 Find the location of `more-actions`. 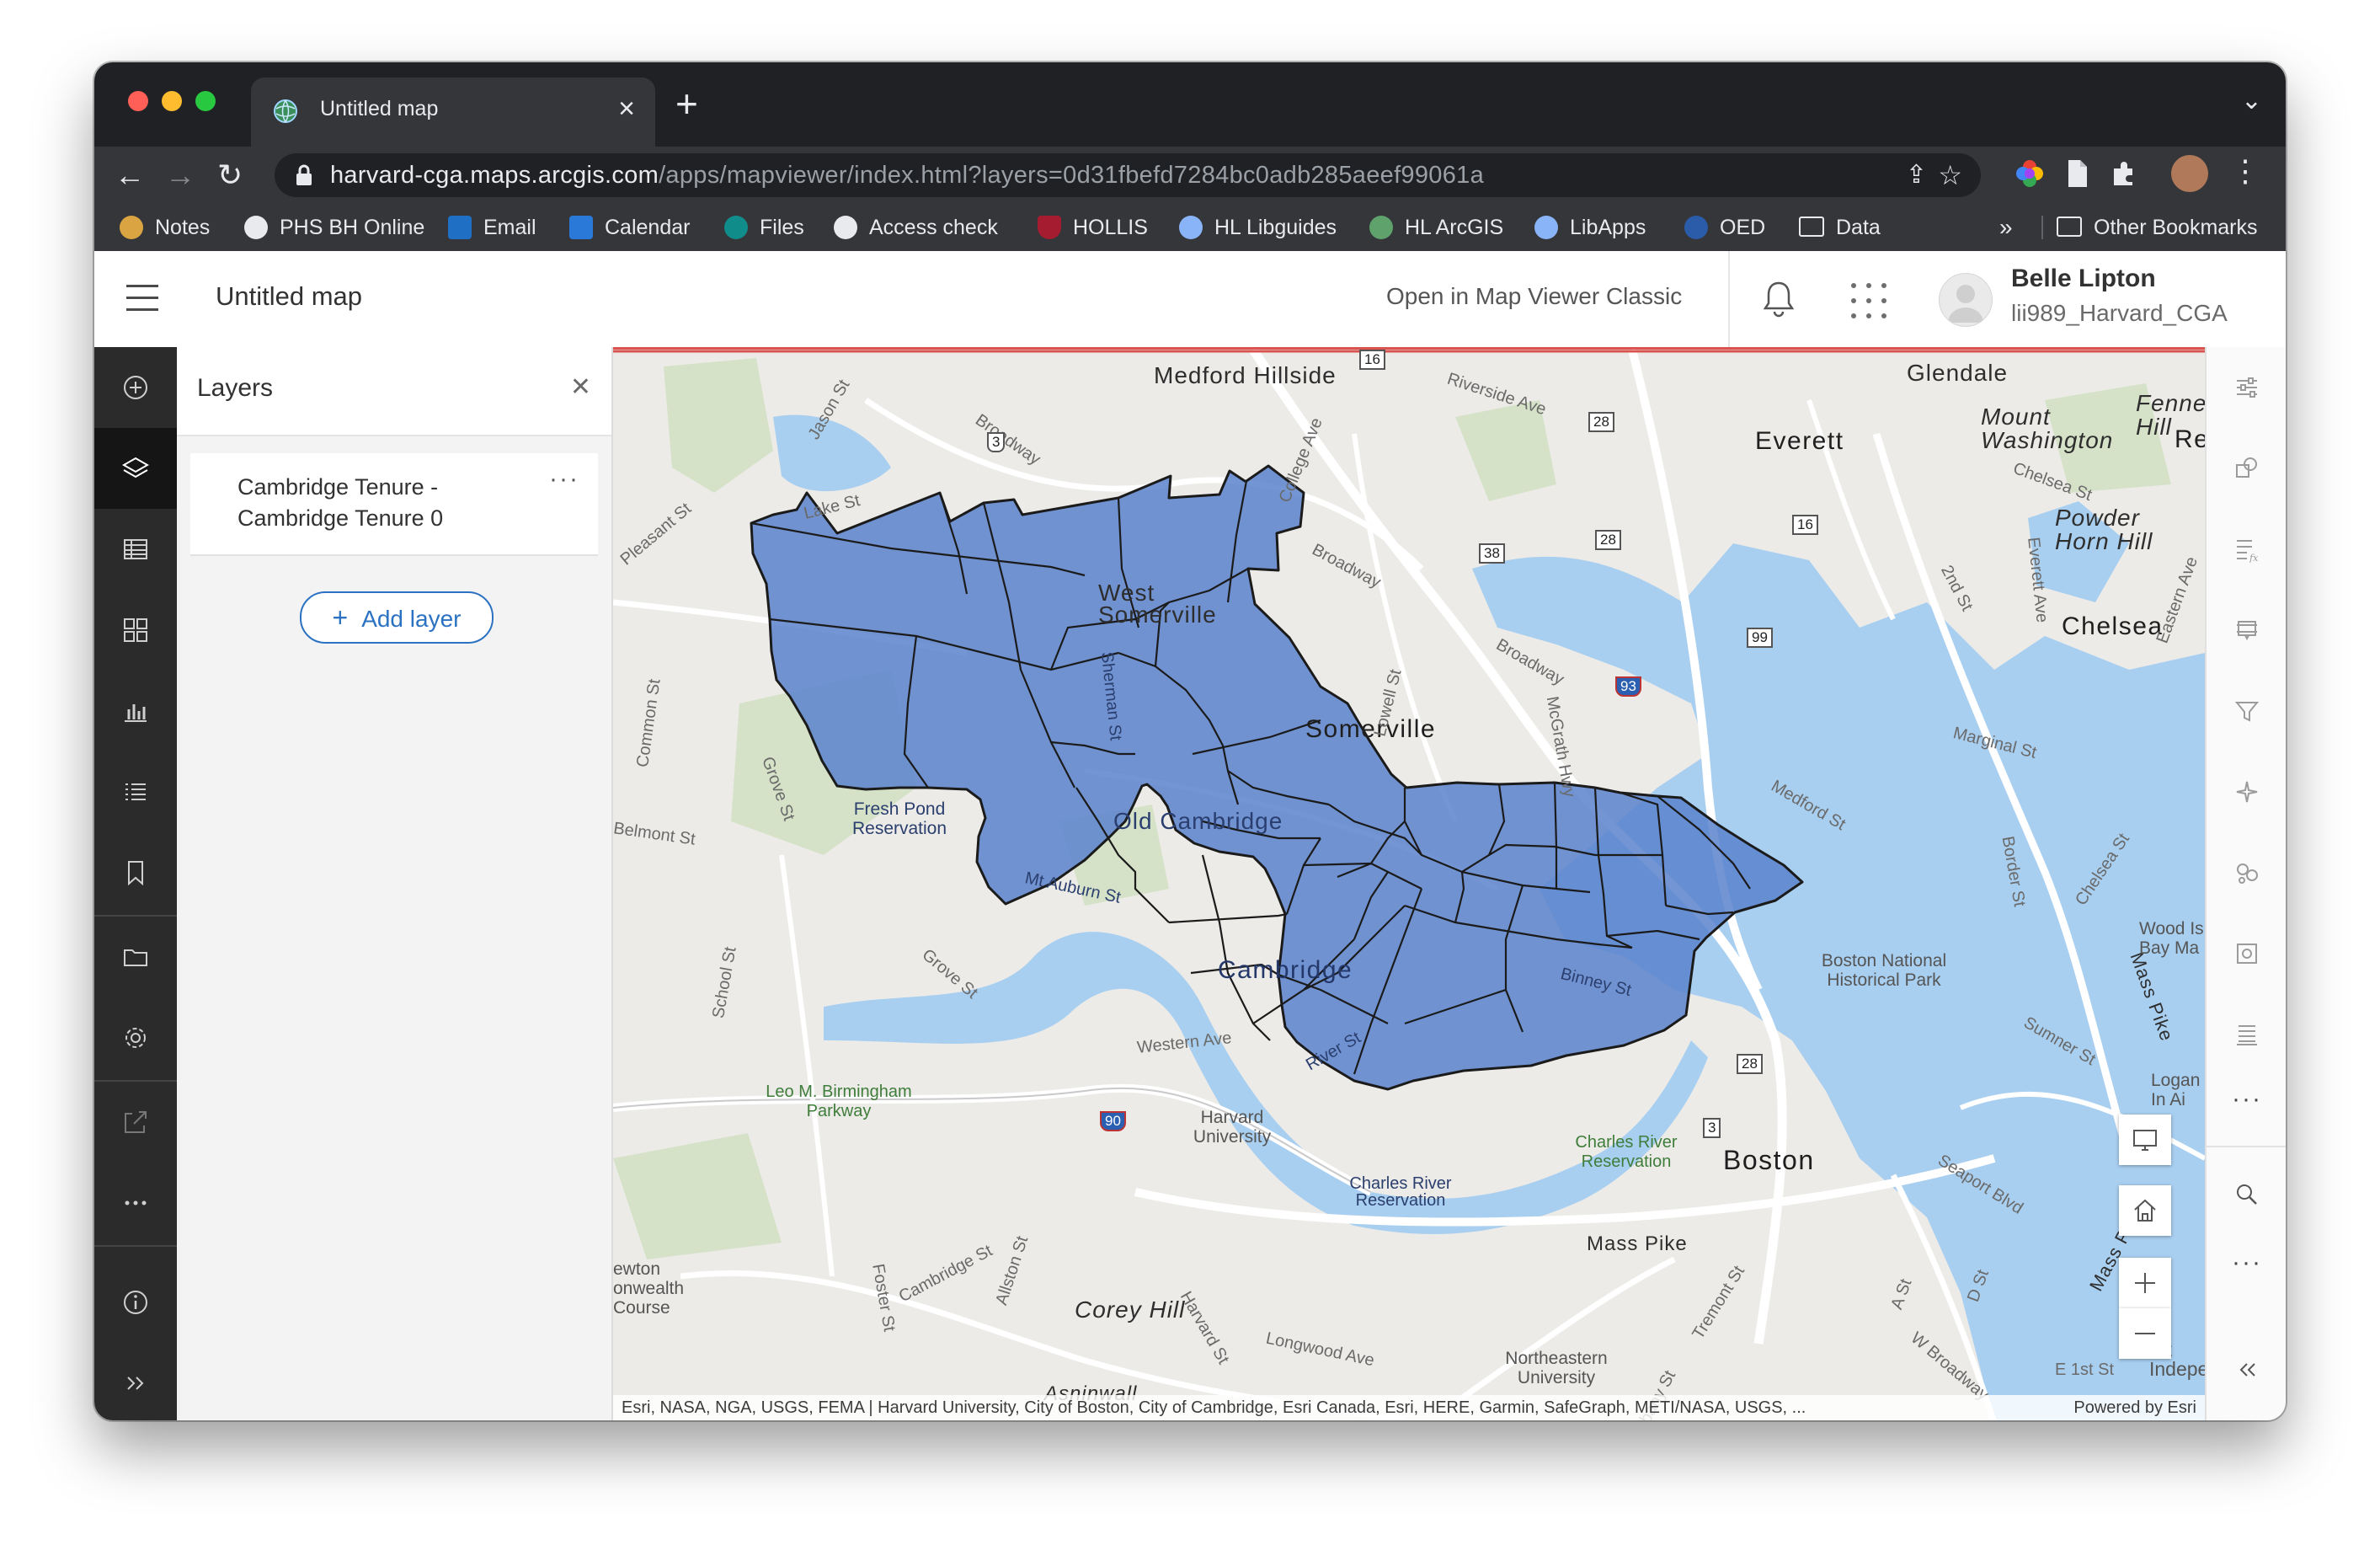

more-actions is located at coordinates (135, 1203).